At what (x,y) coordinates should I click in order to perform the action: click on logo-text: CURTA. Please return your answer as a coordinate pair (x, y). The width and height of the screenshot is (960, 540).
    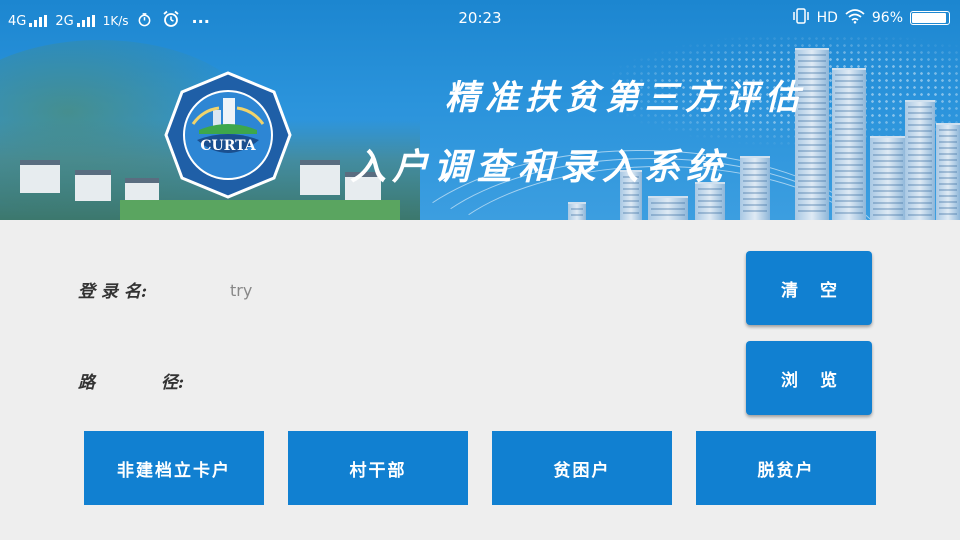
    Looking at the image, I should click on (228, 146).